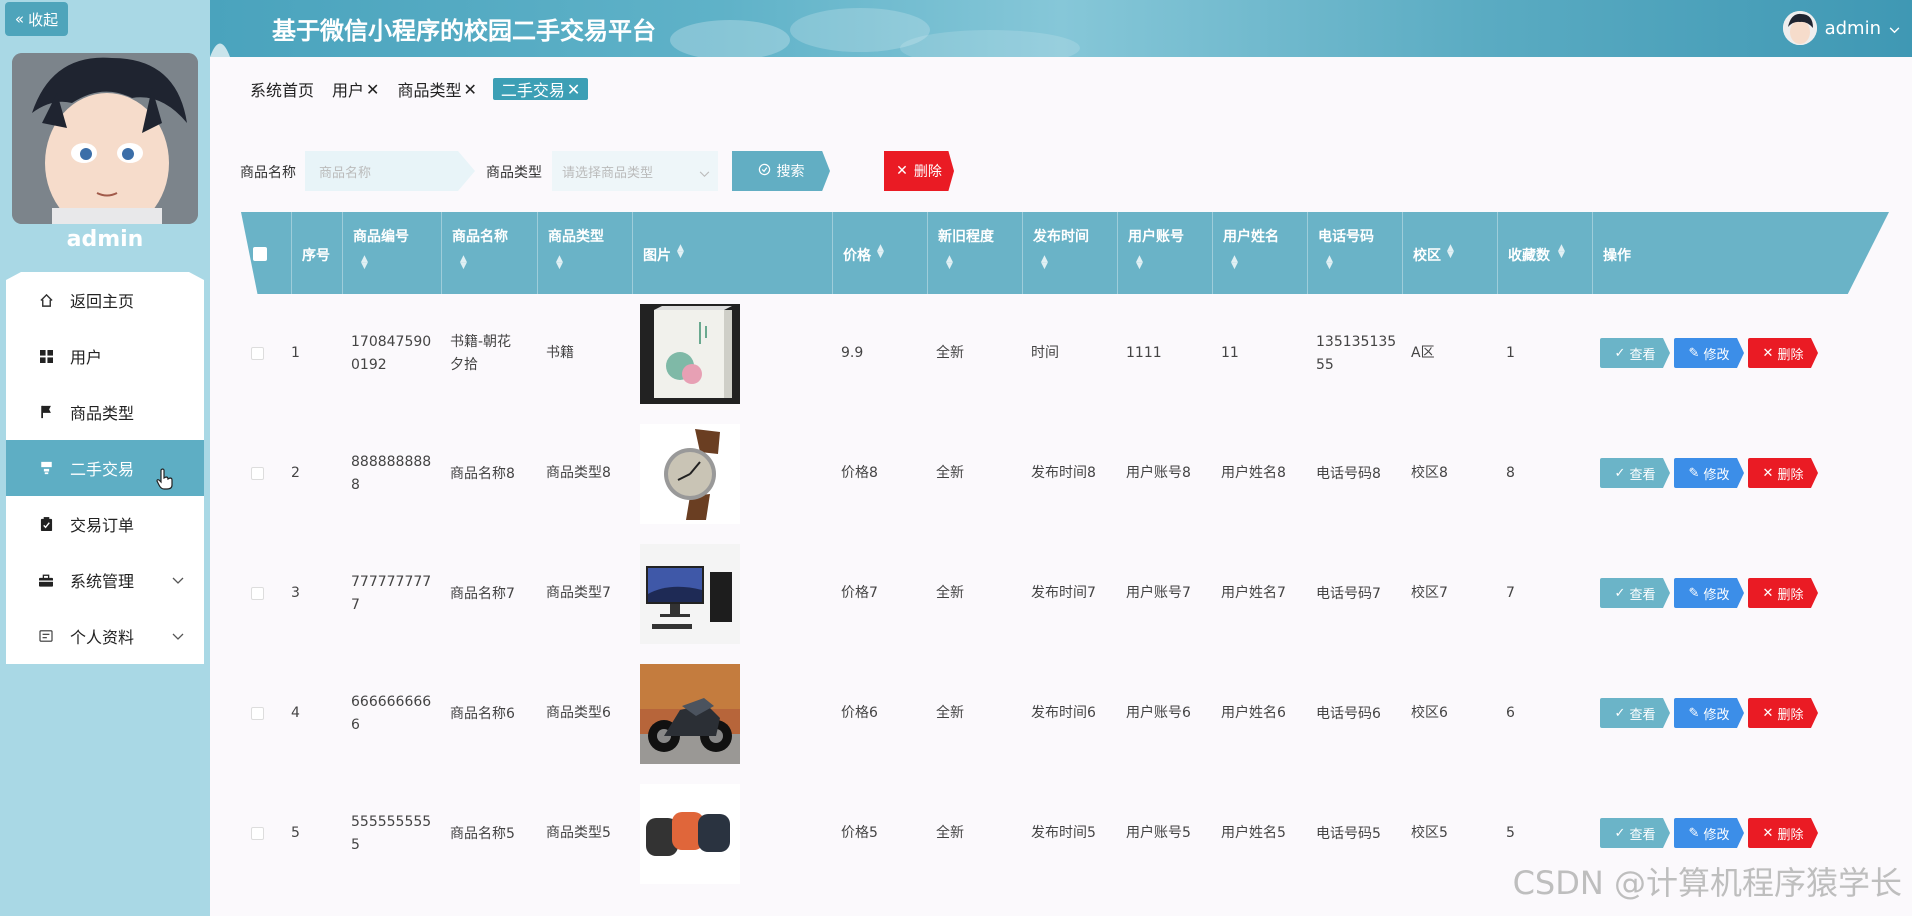 Image resolution: width=1912 pixels, height=916 pixels. Describe the element at coordinates (482, 833) in the screenshot. I see `product-name-cell: 商品名称5` at that location.